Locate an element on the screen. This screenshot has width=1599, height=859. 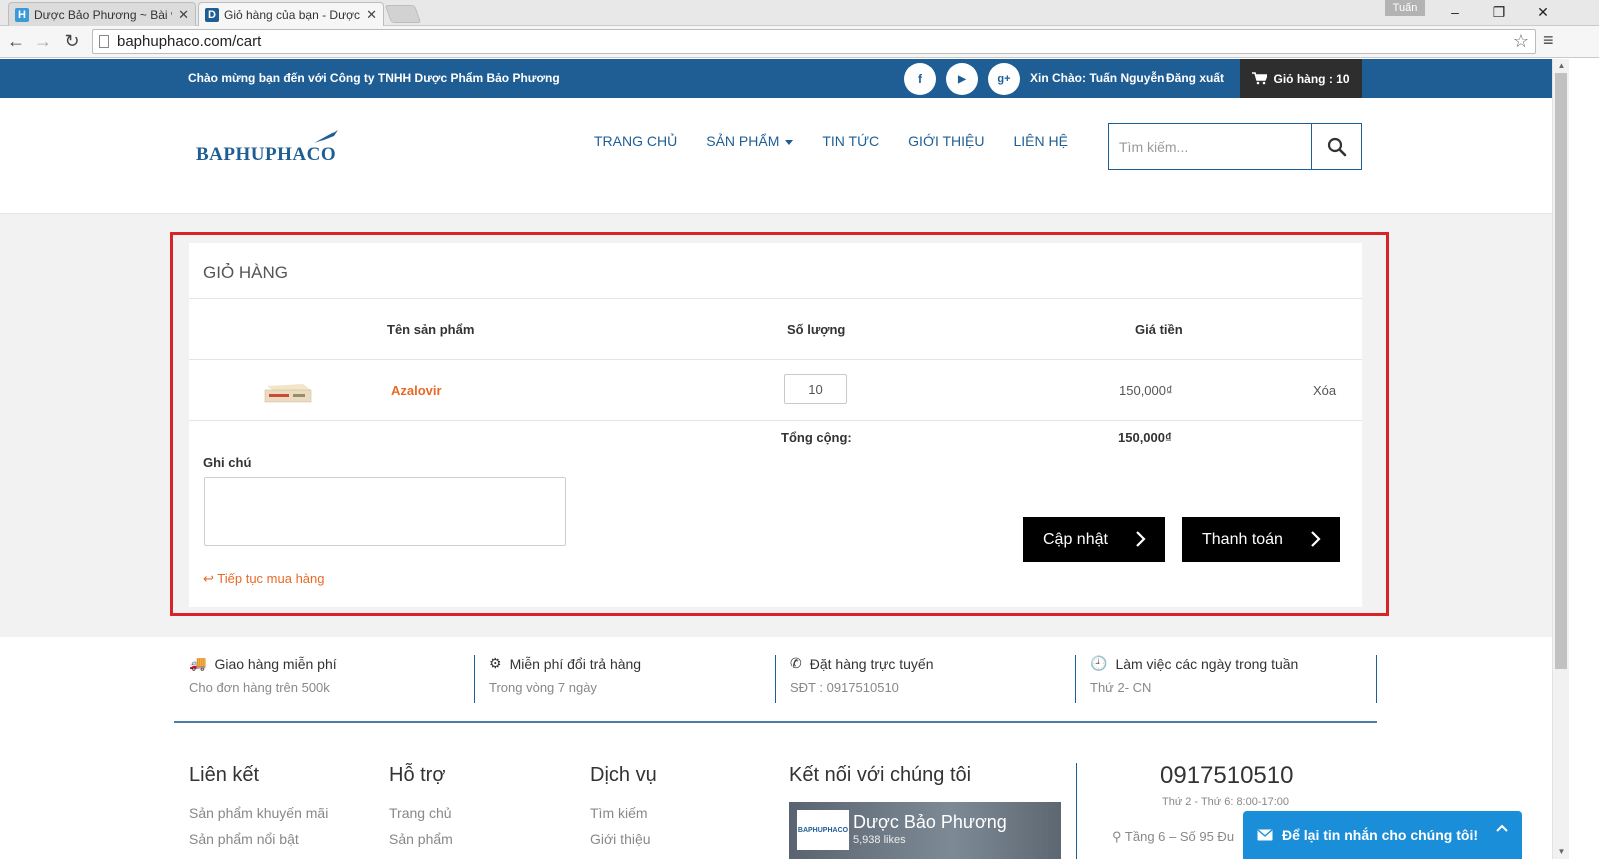
browser-tab-1: H Dược Bảo Phương ~ Bài vi ✕ is located at coordinates (102, 14).